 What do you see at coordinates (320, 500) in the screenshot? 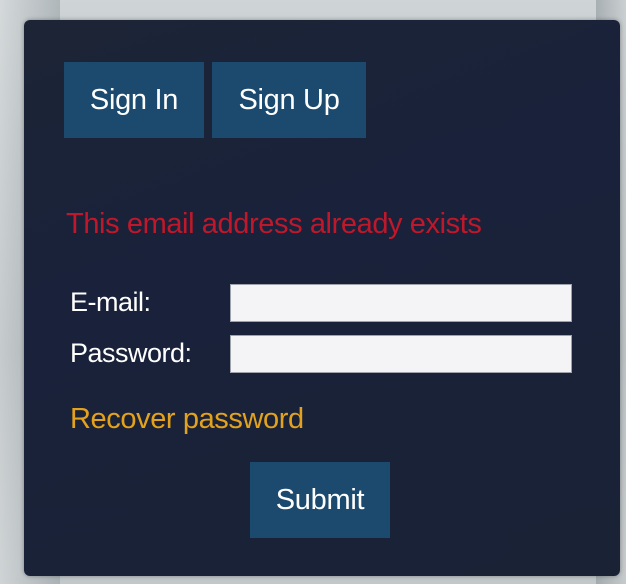
I see `submit-button: Submit` at bounding box center [320, 500].